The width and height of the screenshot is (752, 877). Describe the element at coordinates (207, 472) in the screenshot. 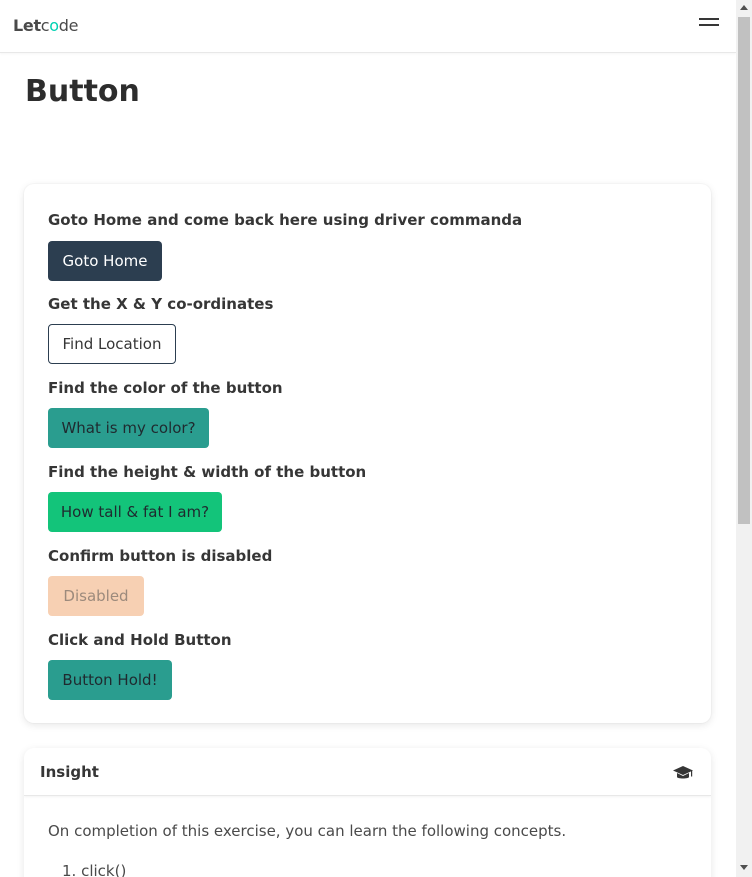

I see `size-label: Find the height & width of the button` at that location.